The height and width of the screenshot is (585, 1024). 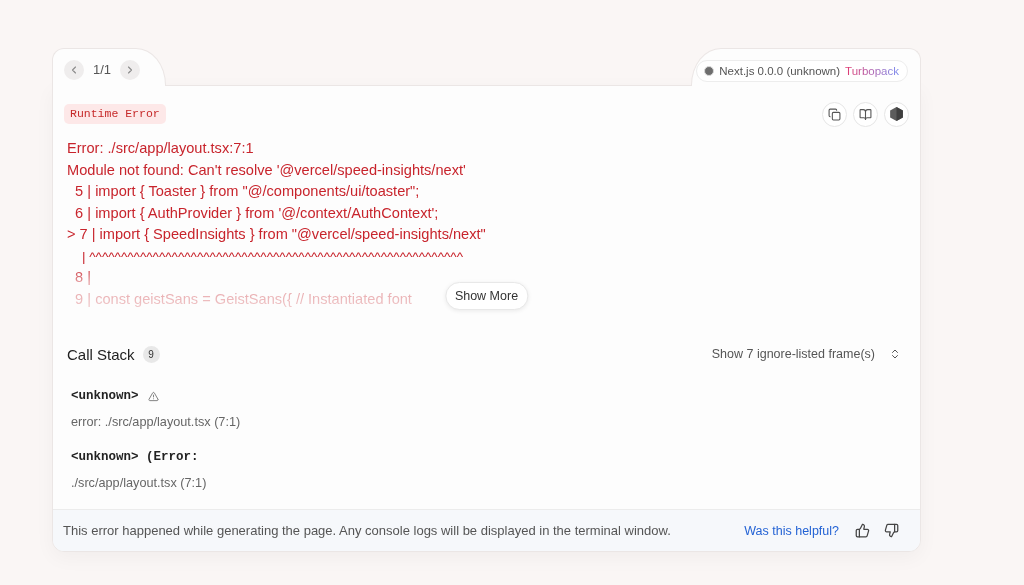 I want to click on docs-button, so click(x=865, y=114).